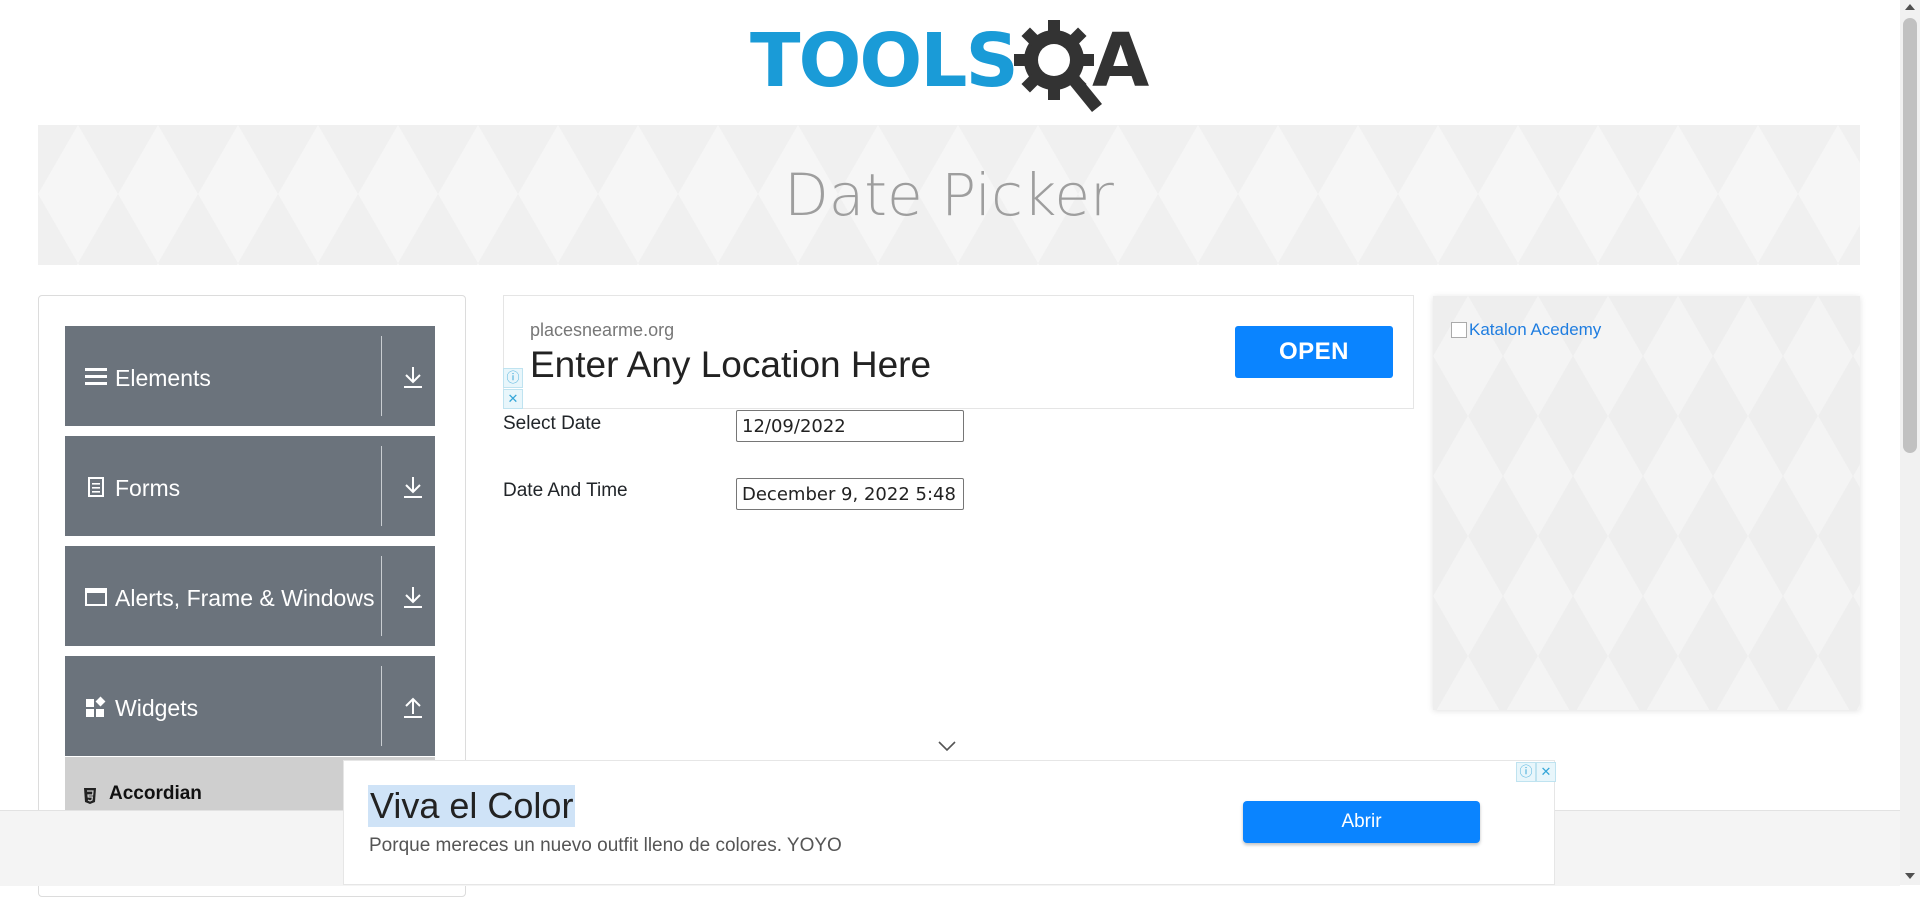 Image resolution: width=1920 pixels, height=897 pixels. Describe the element at coordinates (96, 706) in the screenshot. I see `widgets-icon` at that location.